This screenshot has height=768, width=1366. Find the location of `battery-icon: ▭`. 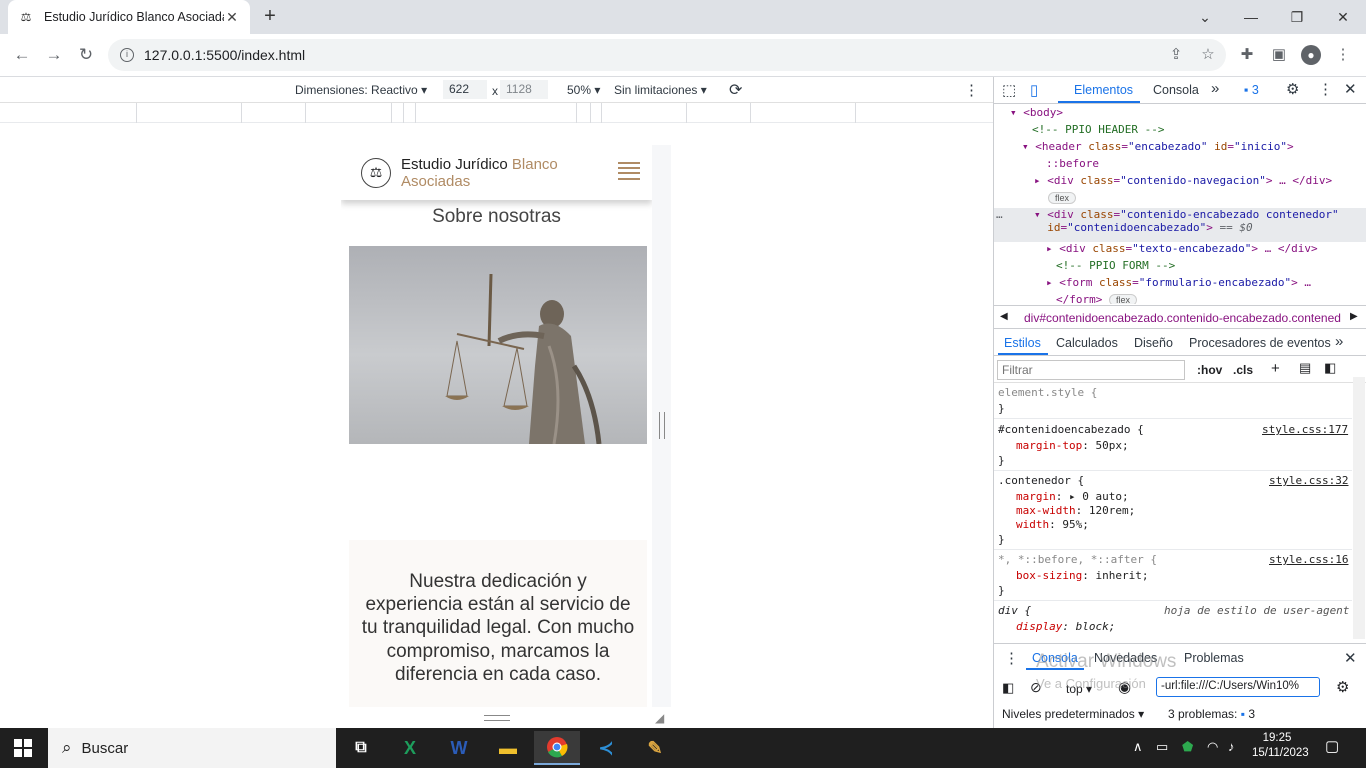

battery-icon: ▭ is located at coordinates (1162, 747).